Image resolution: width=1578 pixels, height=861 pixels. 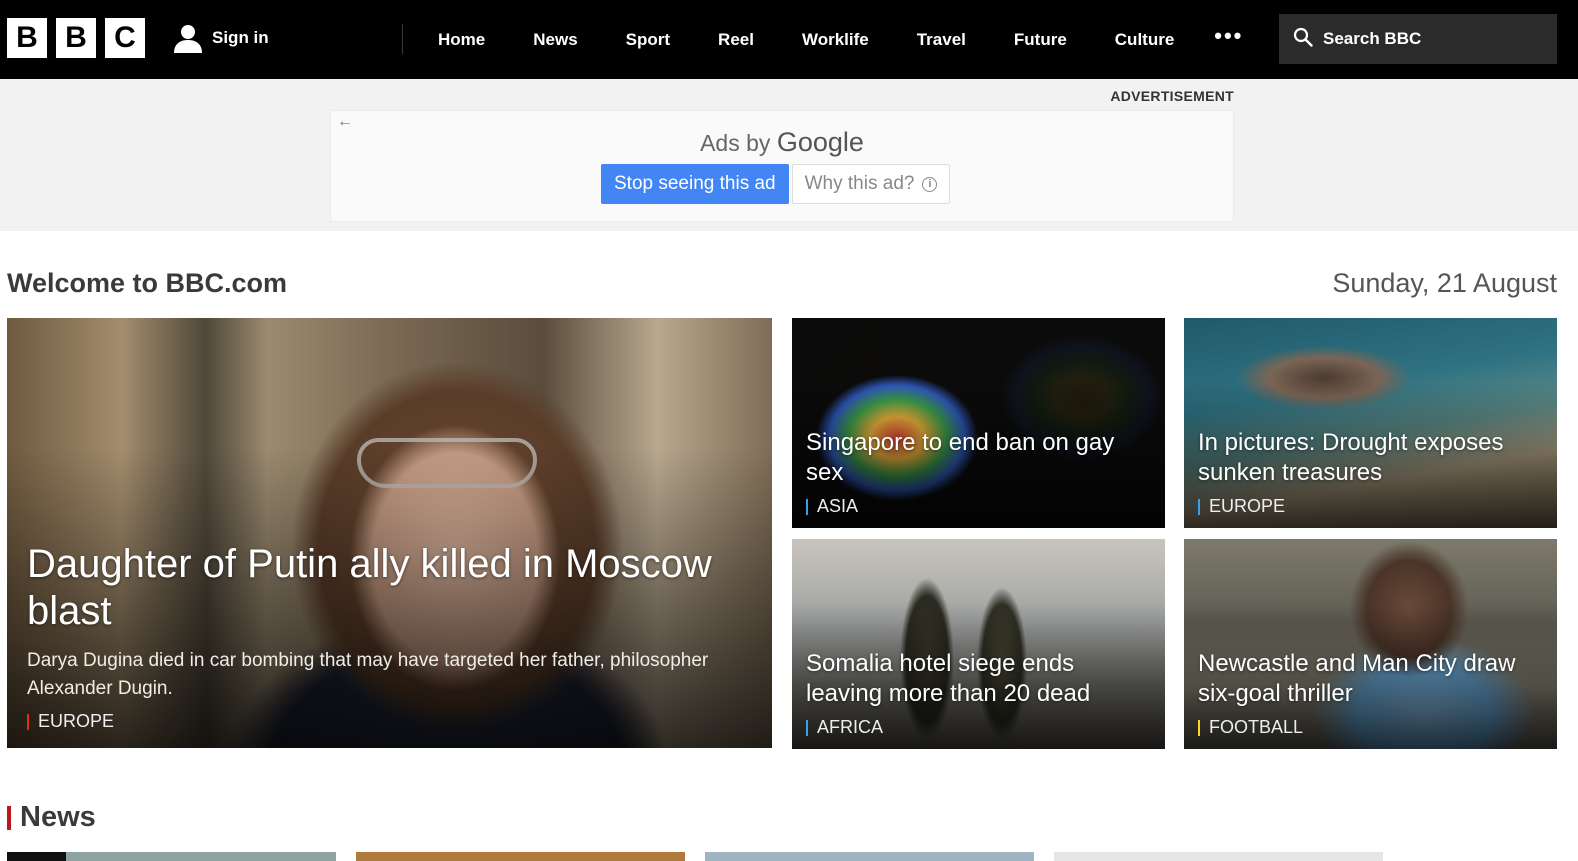 I want to click on ads-by-label: Ads by, so click(x=735, y=143).